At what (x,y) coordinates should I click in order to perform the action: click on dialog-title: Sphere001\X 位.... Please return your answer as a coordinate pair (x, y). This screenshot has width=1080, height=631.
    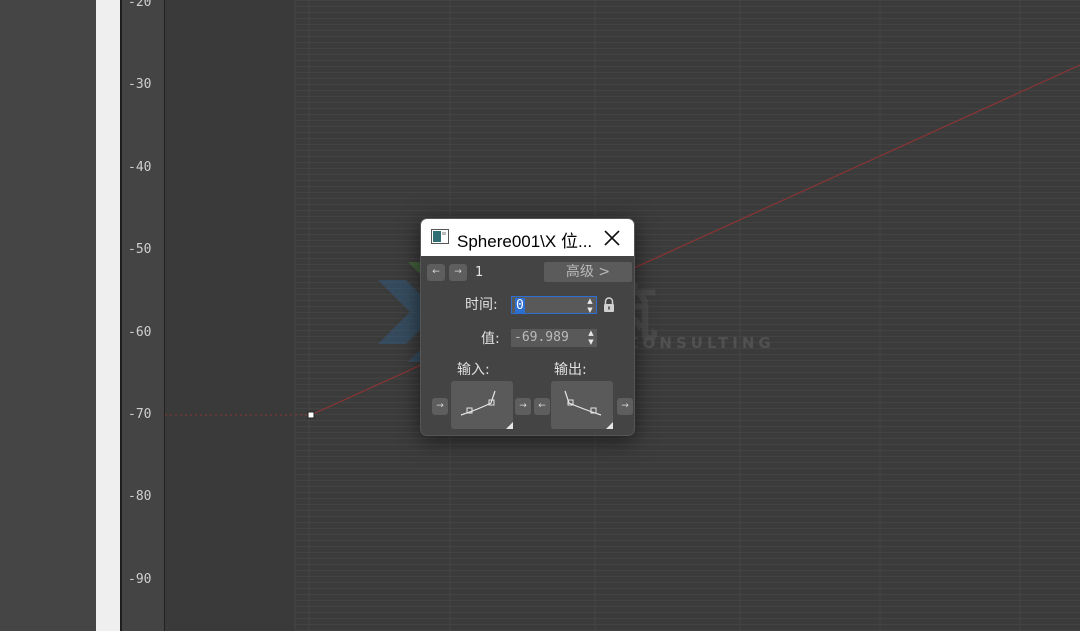
    Looking at the image, I should click on (525, 241).